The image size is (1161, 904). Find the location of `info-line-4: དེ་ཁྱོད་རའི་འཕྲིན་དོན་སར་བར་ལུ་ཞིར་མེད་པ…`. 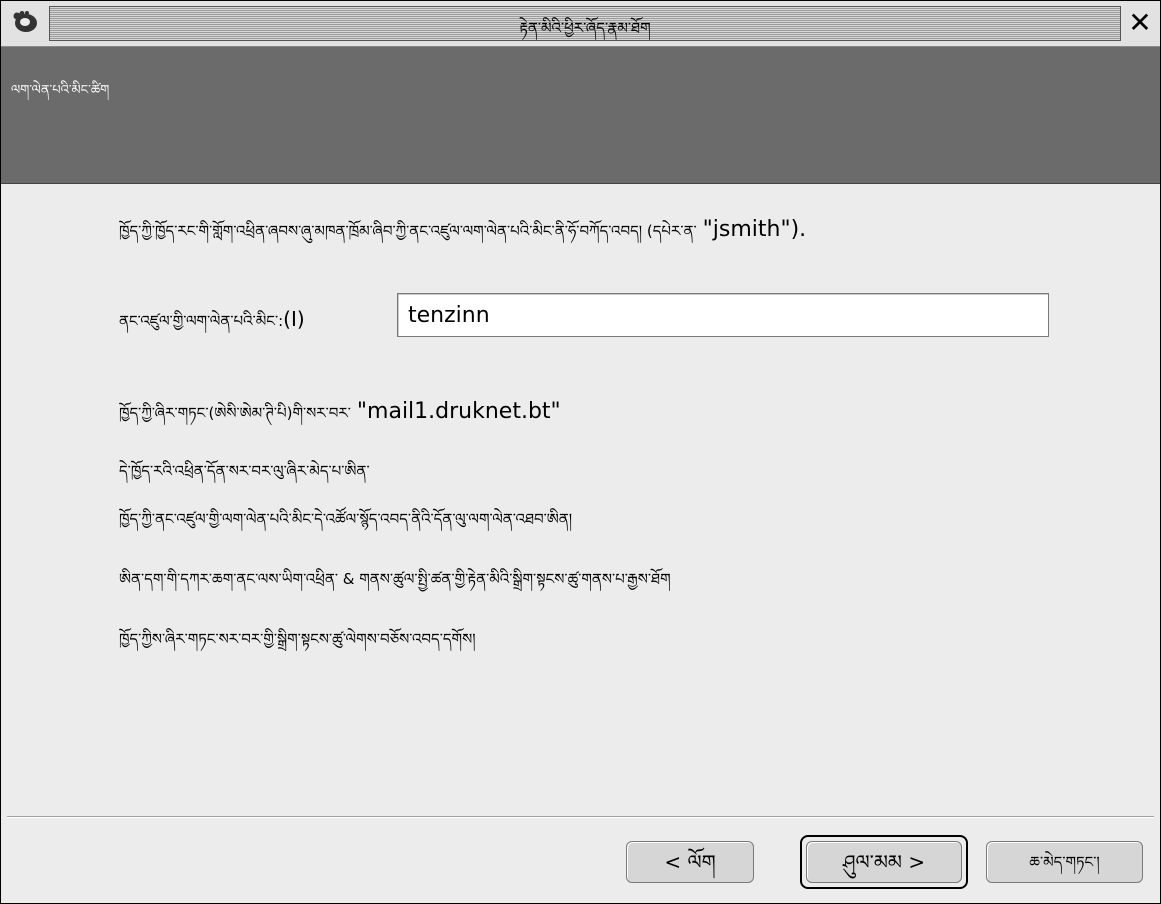

info-line-4: དེ་ཁྱོད་རའི་འཕྲིན་དོན་སར་བར་ལུ་ཞིར་མེད་པ… is located at coordinates (244, 471).